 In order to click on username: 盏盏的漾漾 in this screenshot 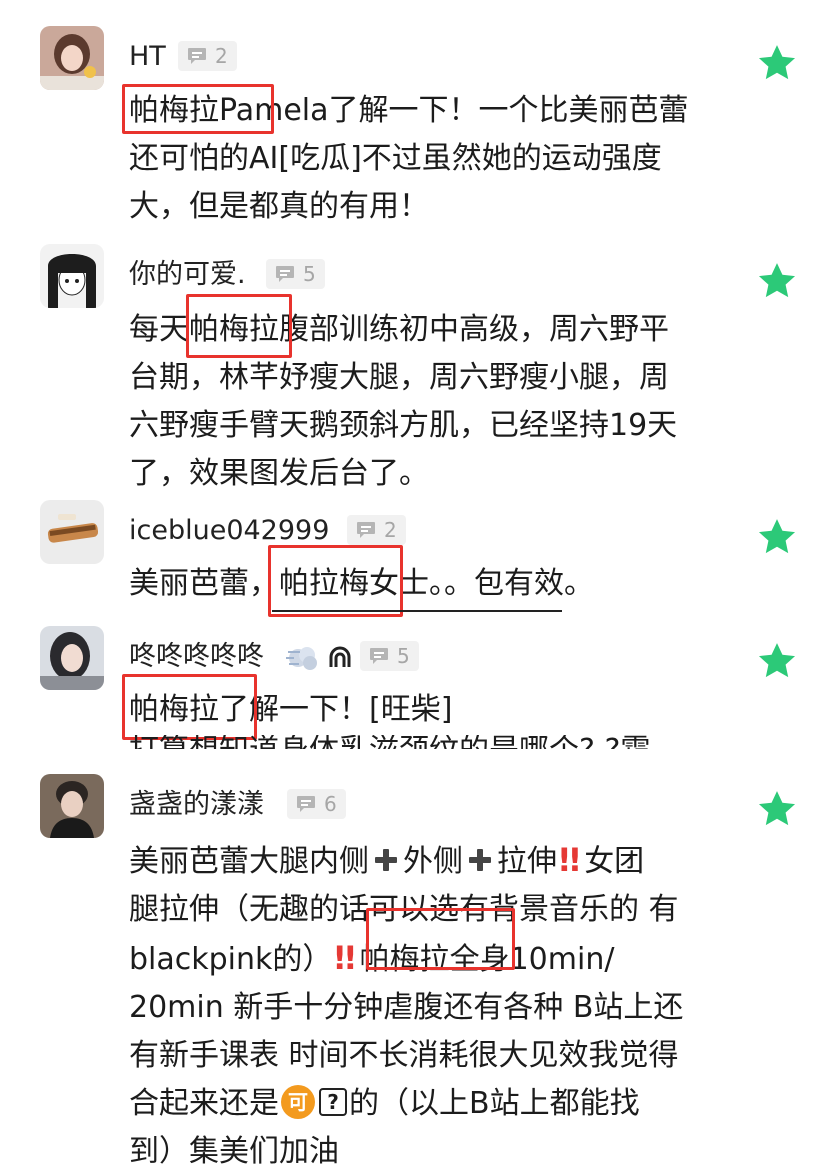, I will do `click(196, 805)`.